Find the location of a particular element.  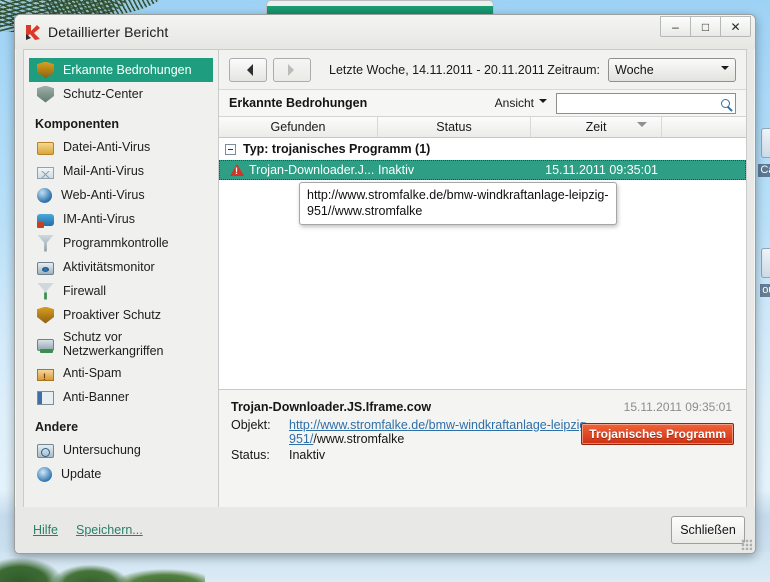

kaspersky-k-logo-icon is located at coordinates (32, 32).